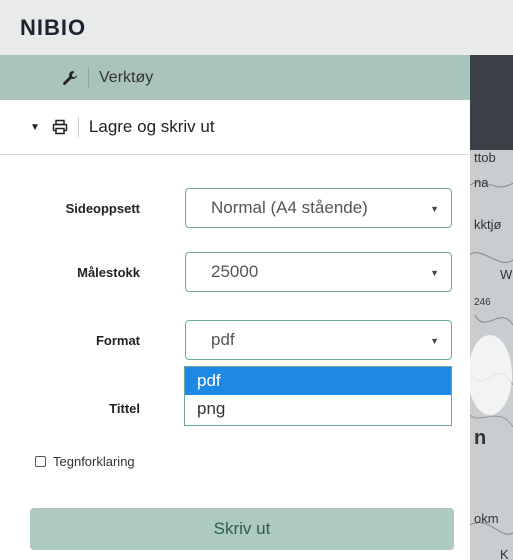  Describe the element at coordinates (94, 461) in the screenshot. I see `legend-label: Tegnforklaring` at that location.